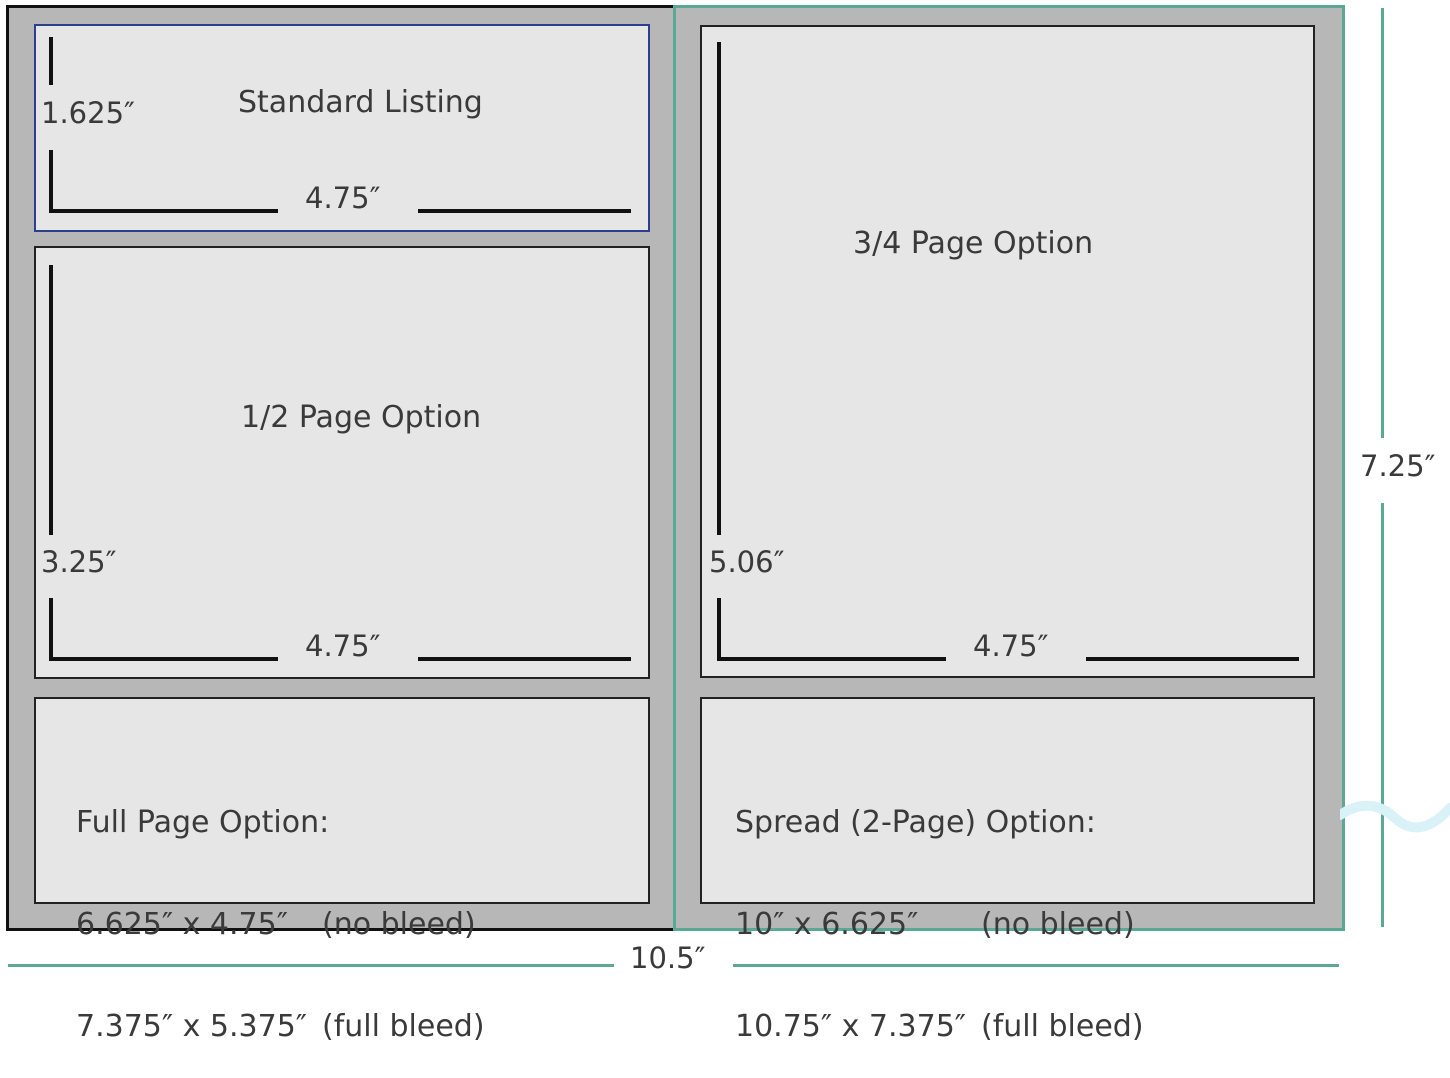  I want to click on full-page-title: Full Page Option:, so click(203, 822).